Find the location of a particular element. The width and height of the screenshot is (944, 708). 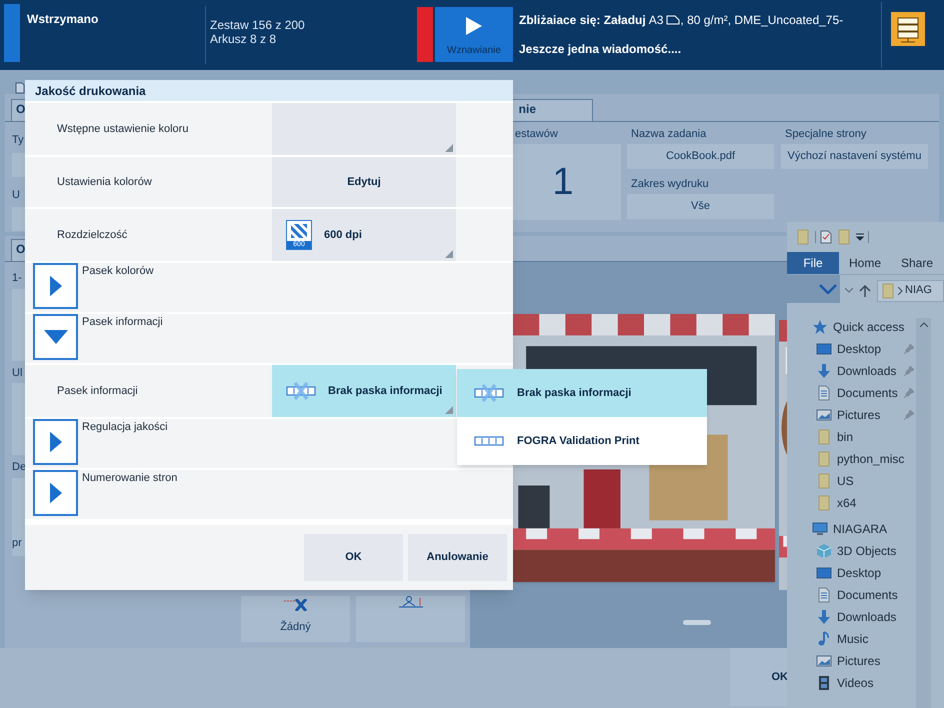

section-label: Pasek kolorów is located at coordinates (118, 271).